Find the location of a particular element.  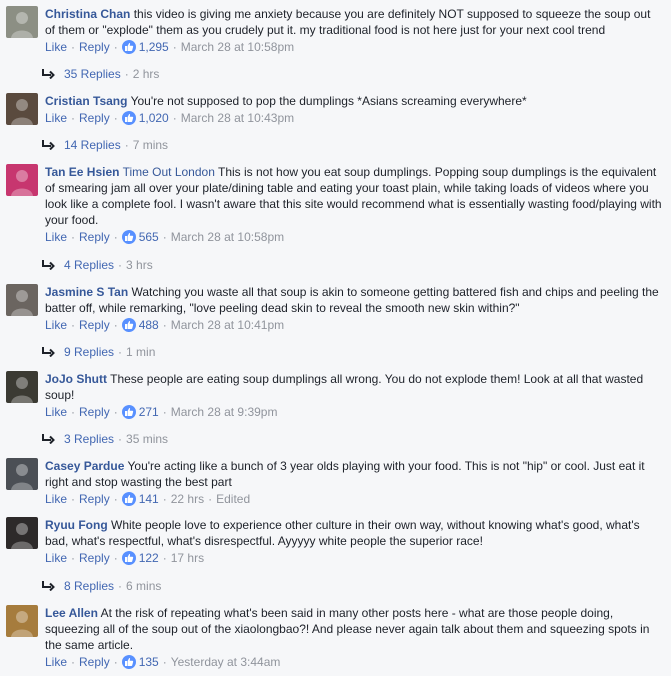

comment-actions: Like · Reply · 141 · 22 hrs · Edited is located at coordinates (354, 499).